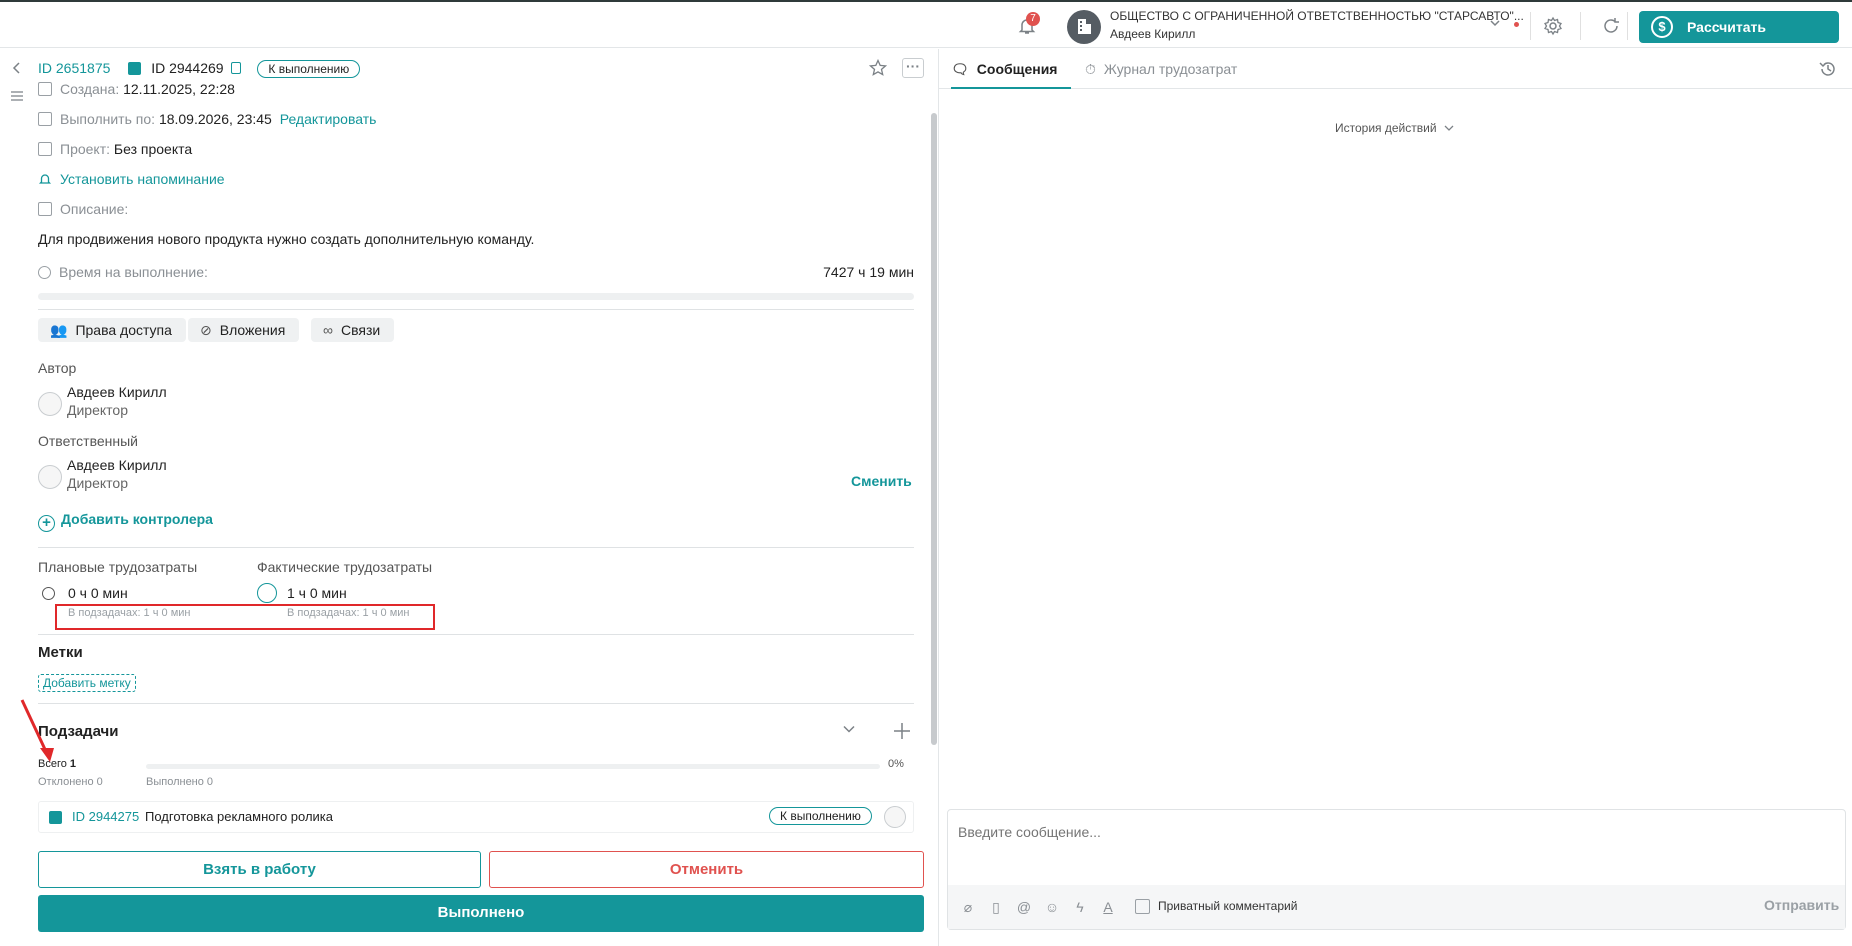  I want to click on calculate-cost-button: $ Рассчитать стоимость, so click(1739, 39).